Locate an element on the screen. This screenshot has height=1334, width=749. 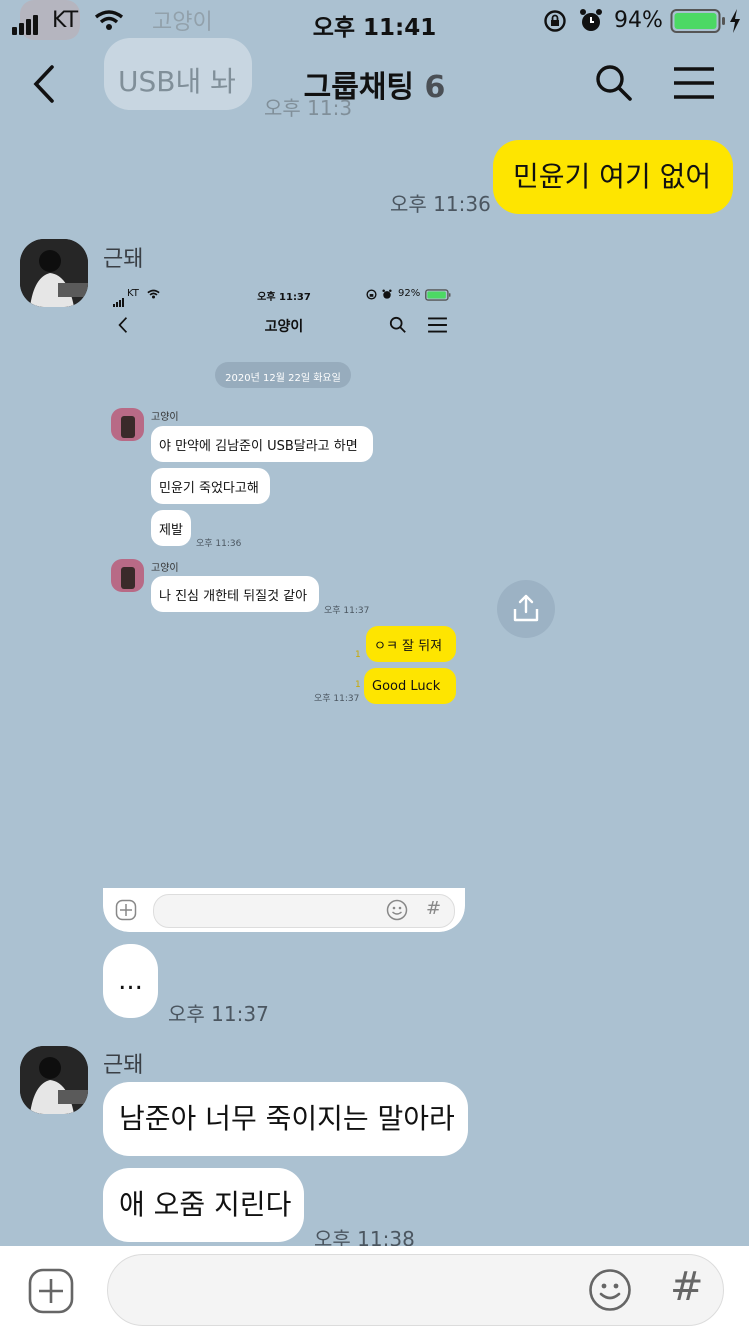
mini-bubble-other: 나 진심 개한테 뒤질것 같아 is located at coordinates (235, 594).